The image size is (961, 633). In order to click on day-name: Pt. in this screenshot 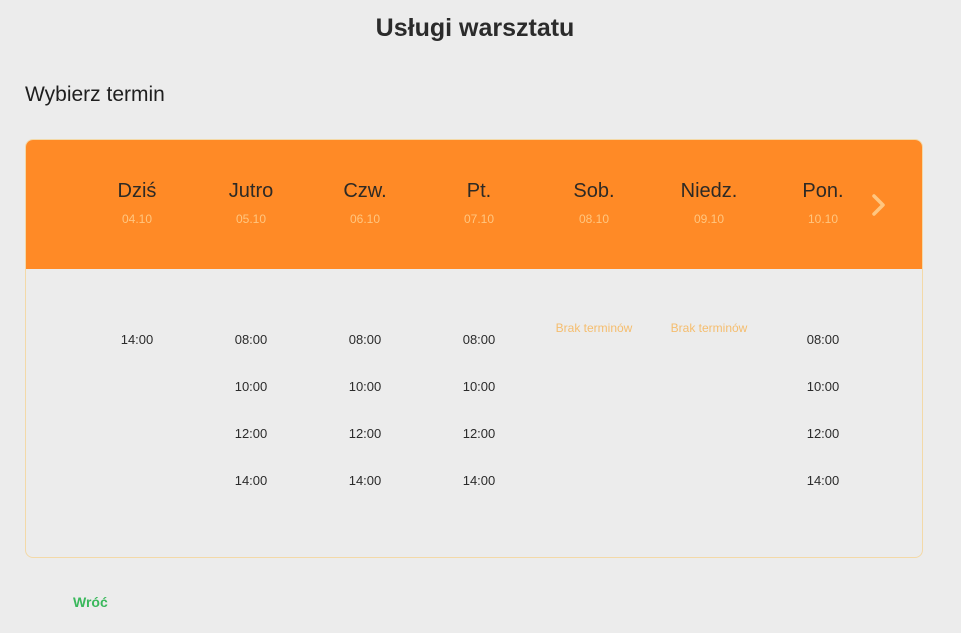, I will do `click(479, 191)`.